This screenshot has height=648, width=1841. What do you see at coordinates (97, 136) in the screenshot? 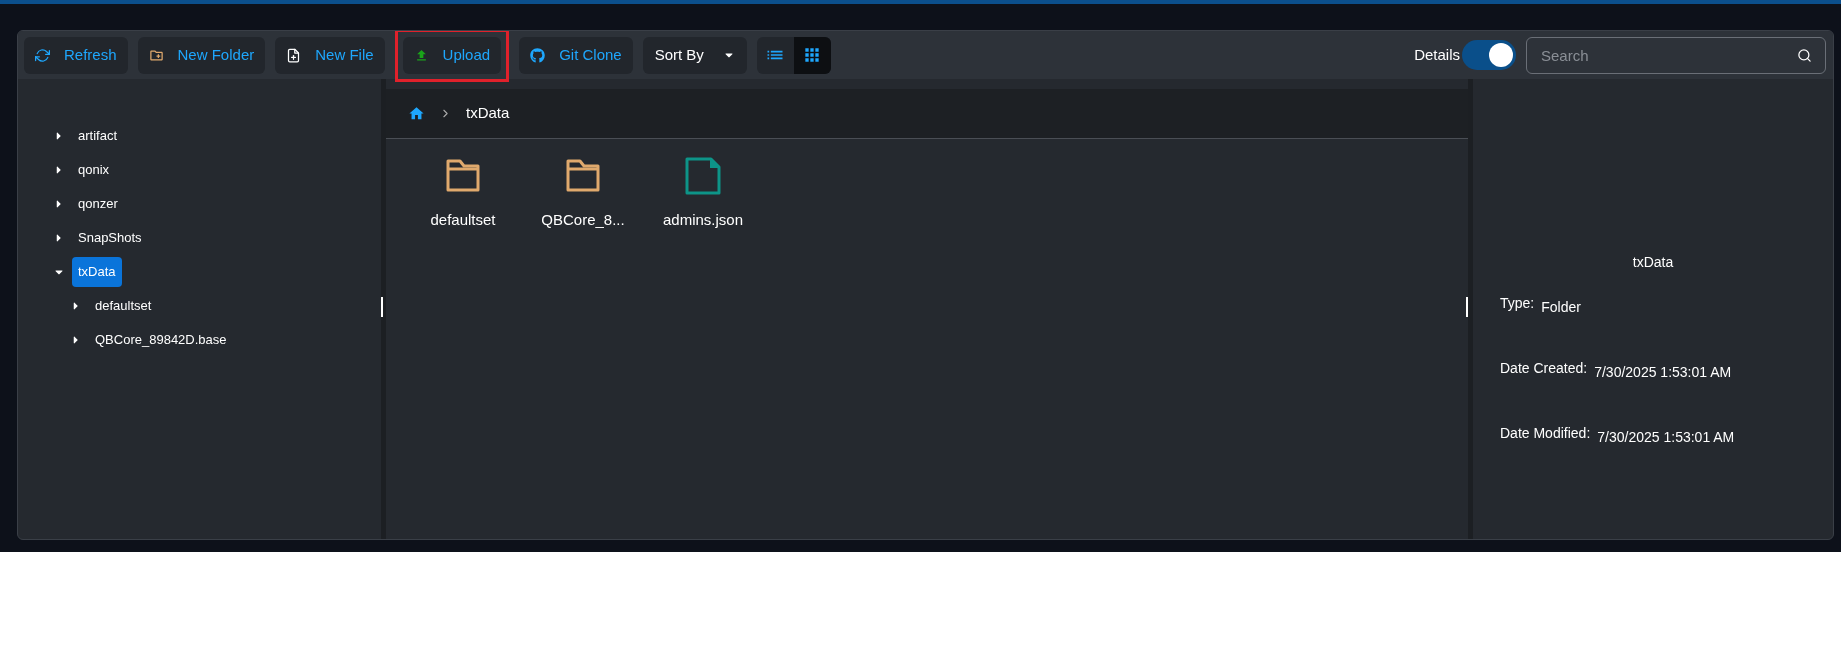
I see `tree-item: artifact` at bounding box center [97, 136].